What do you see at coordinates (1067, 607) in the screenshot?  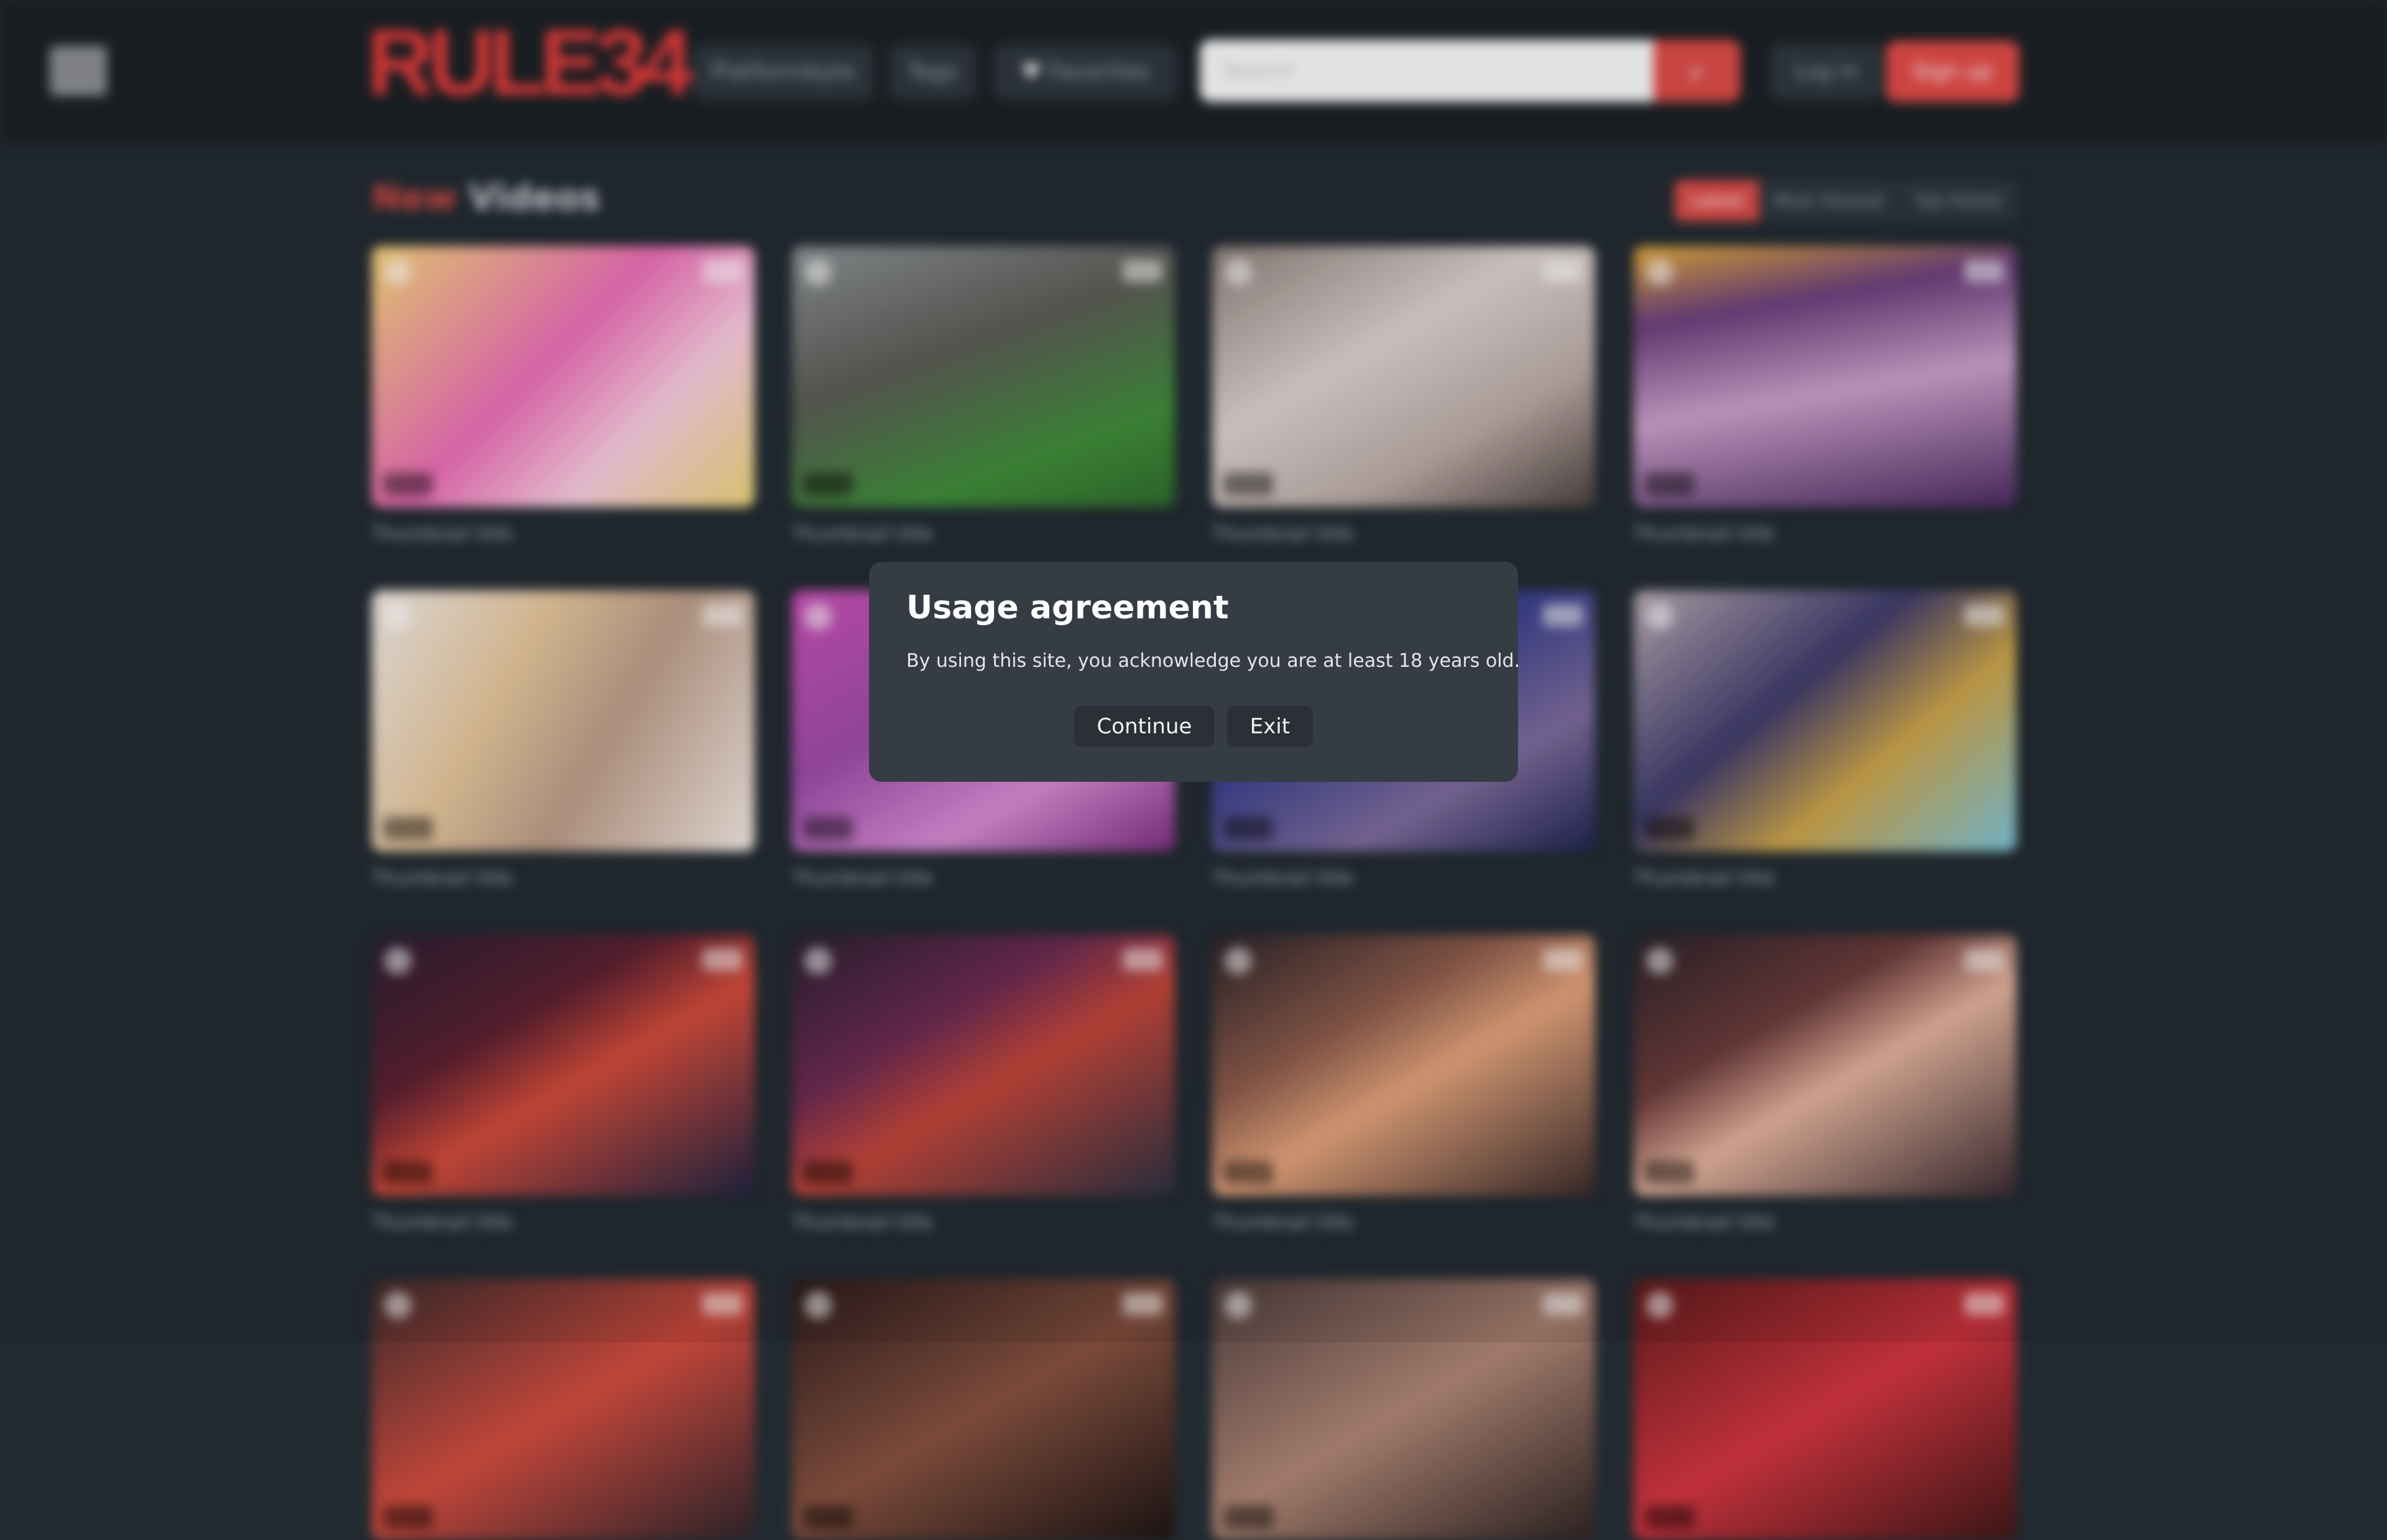 I see `dialog-title: Usage agreement` at bounding box center [1067, 607].